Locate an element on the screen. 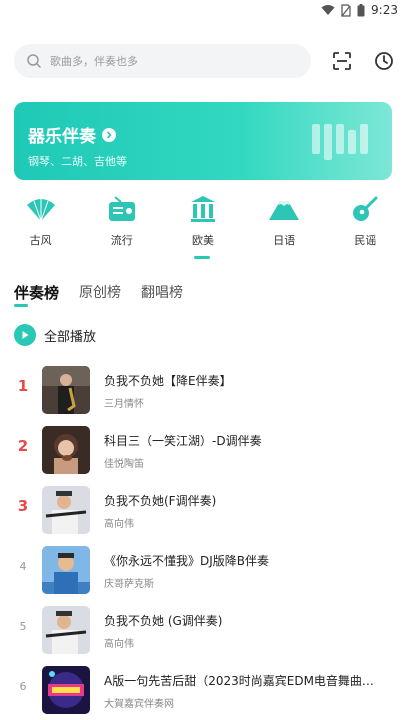 The width and height of the screenshot is (406, 720). status-bar: 9:23 is located at coordinates (203, 12).